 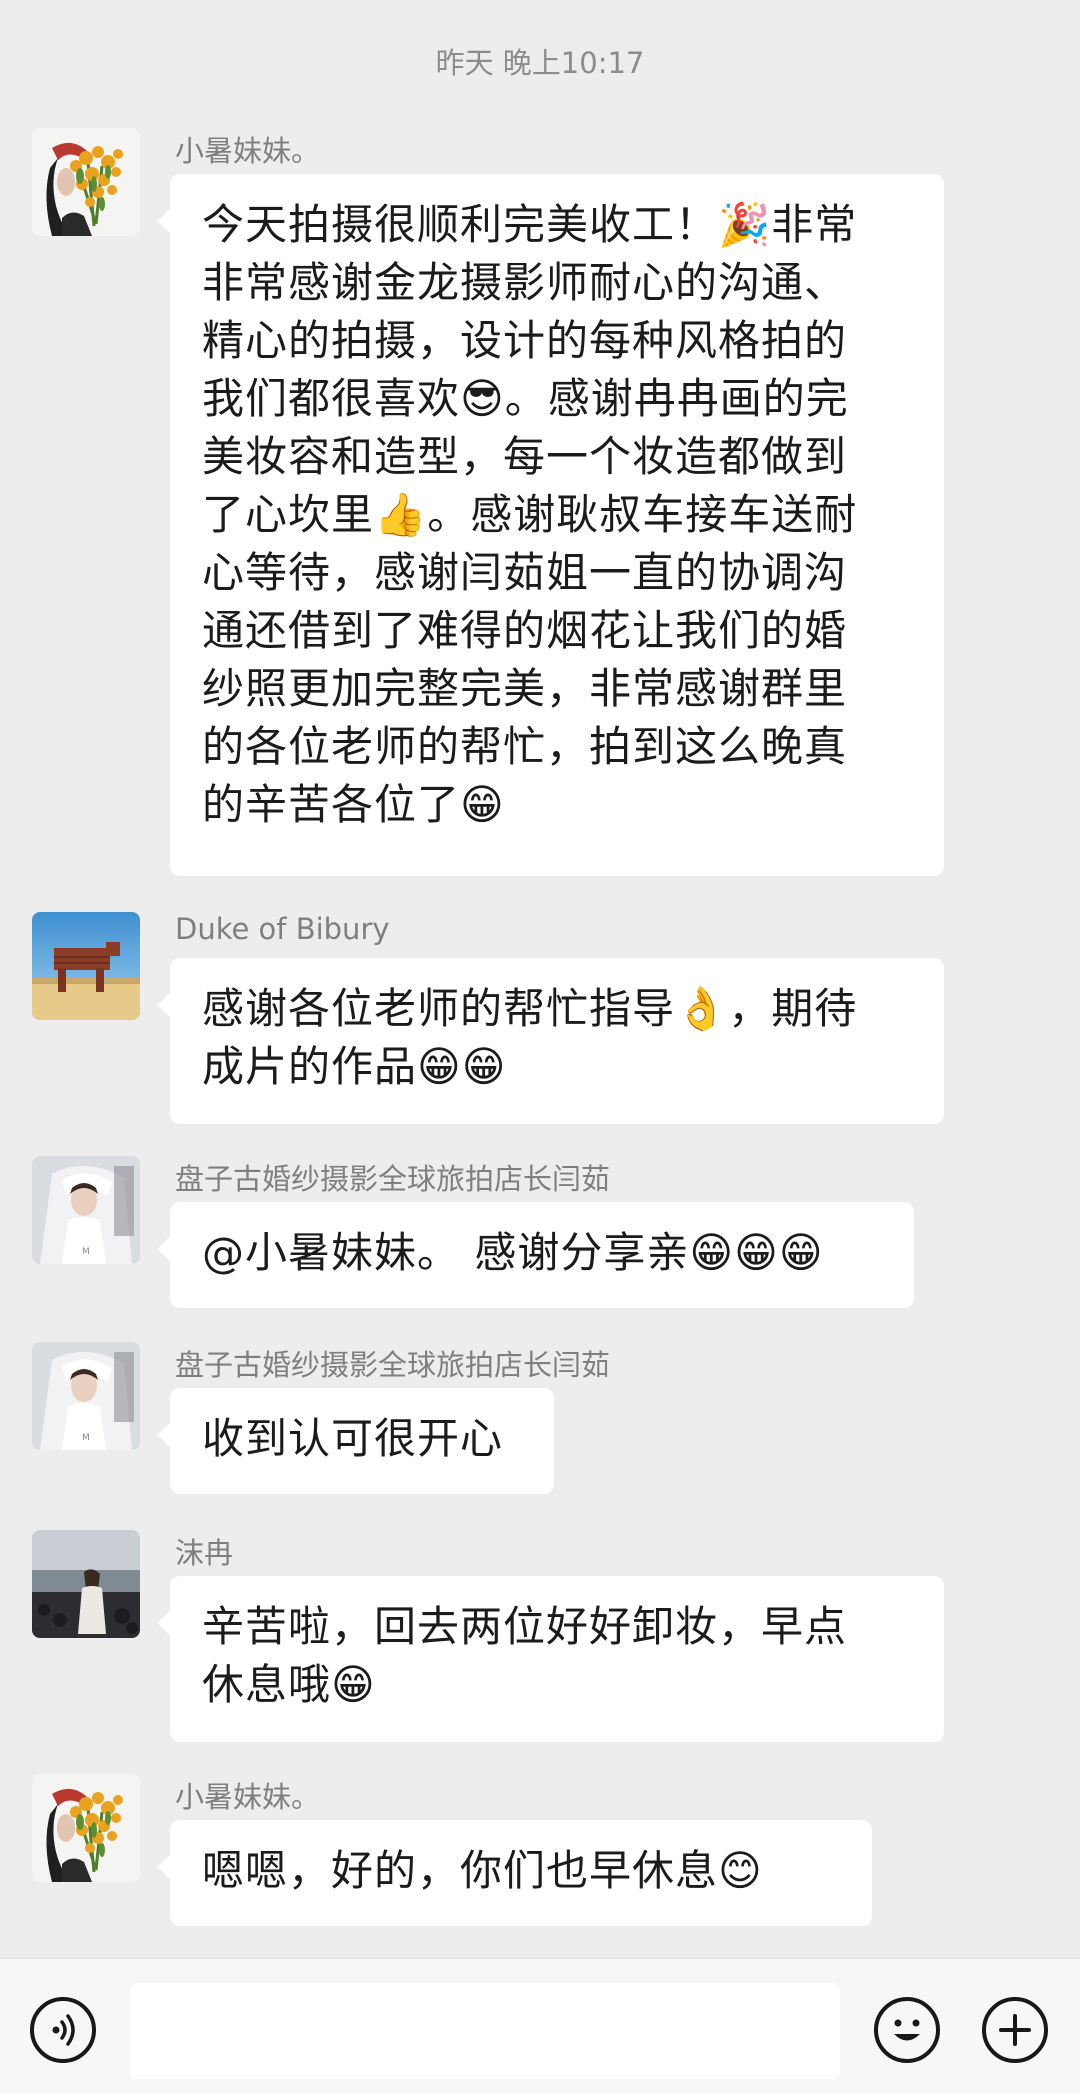 What do you see at coordinates (282, 929) in the screenshot?
I see `sender-name: Duke of Bibury` at bounding box center [282, 929].